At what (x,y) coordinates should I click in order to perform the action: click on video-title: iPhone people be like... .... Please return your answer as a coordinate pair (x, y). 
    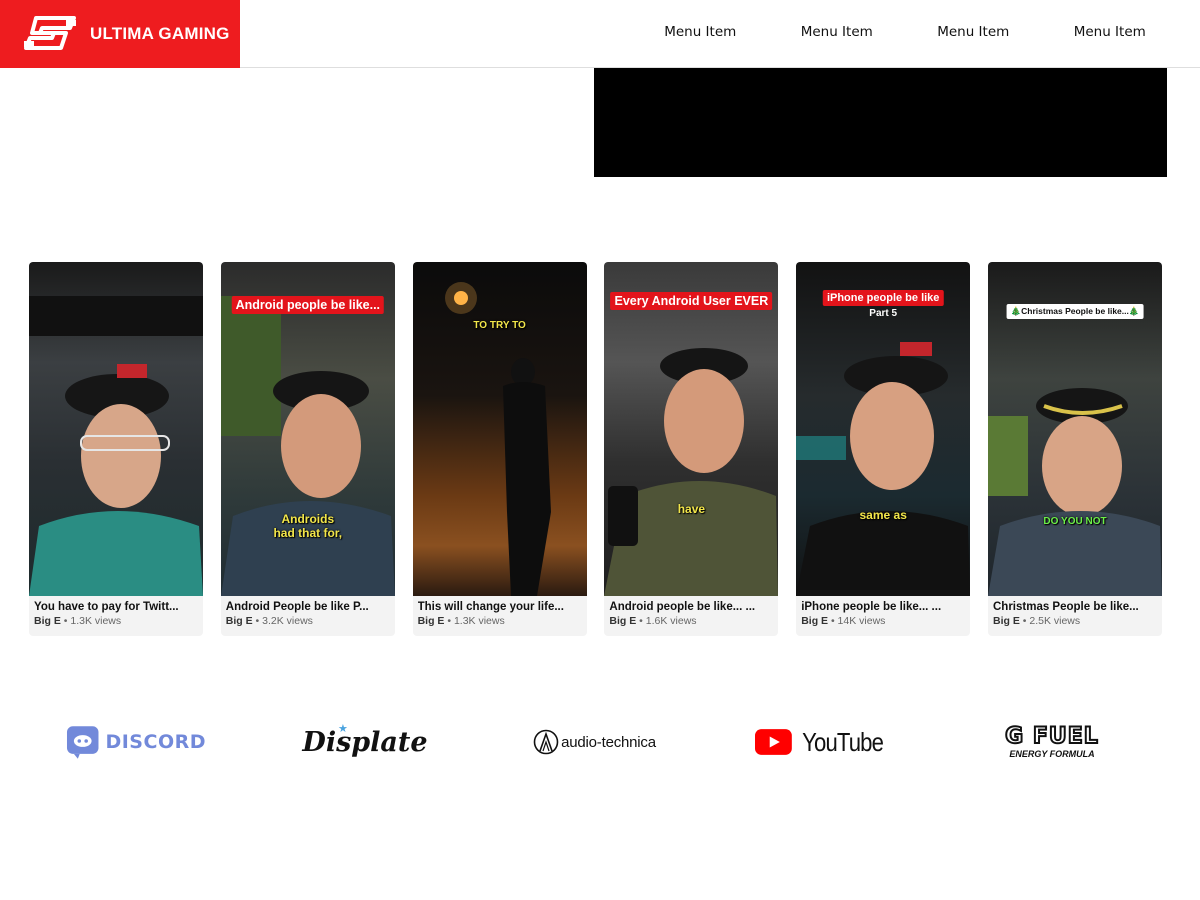
    Looking at the image, I should click on (883, 607).